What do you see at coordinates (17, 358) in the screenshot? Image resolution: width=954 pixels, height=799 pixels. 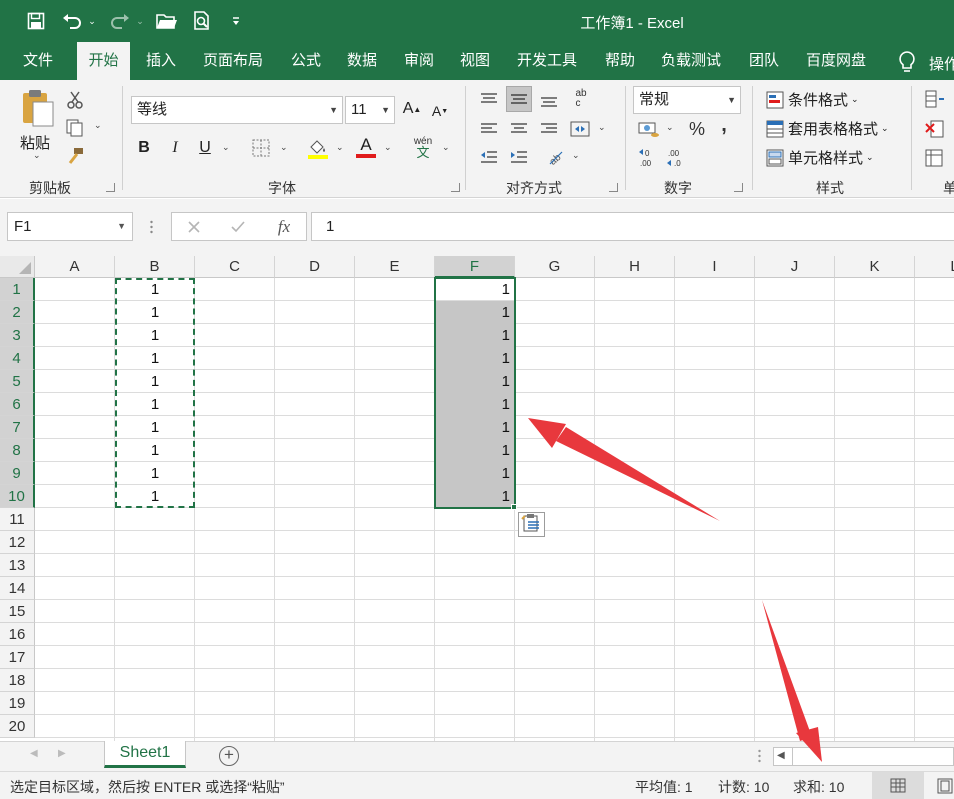 I see `row-header-4: 4` at bounding box center [17, 358].